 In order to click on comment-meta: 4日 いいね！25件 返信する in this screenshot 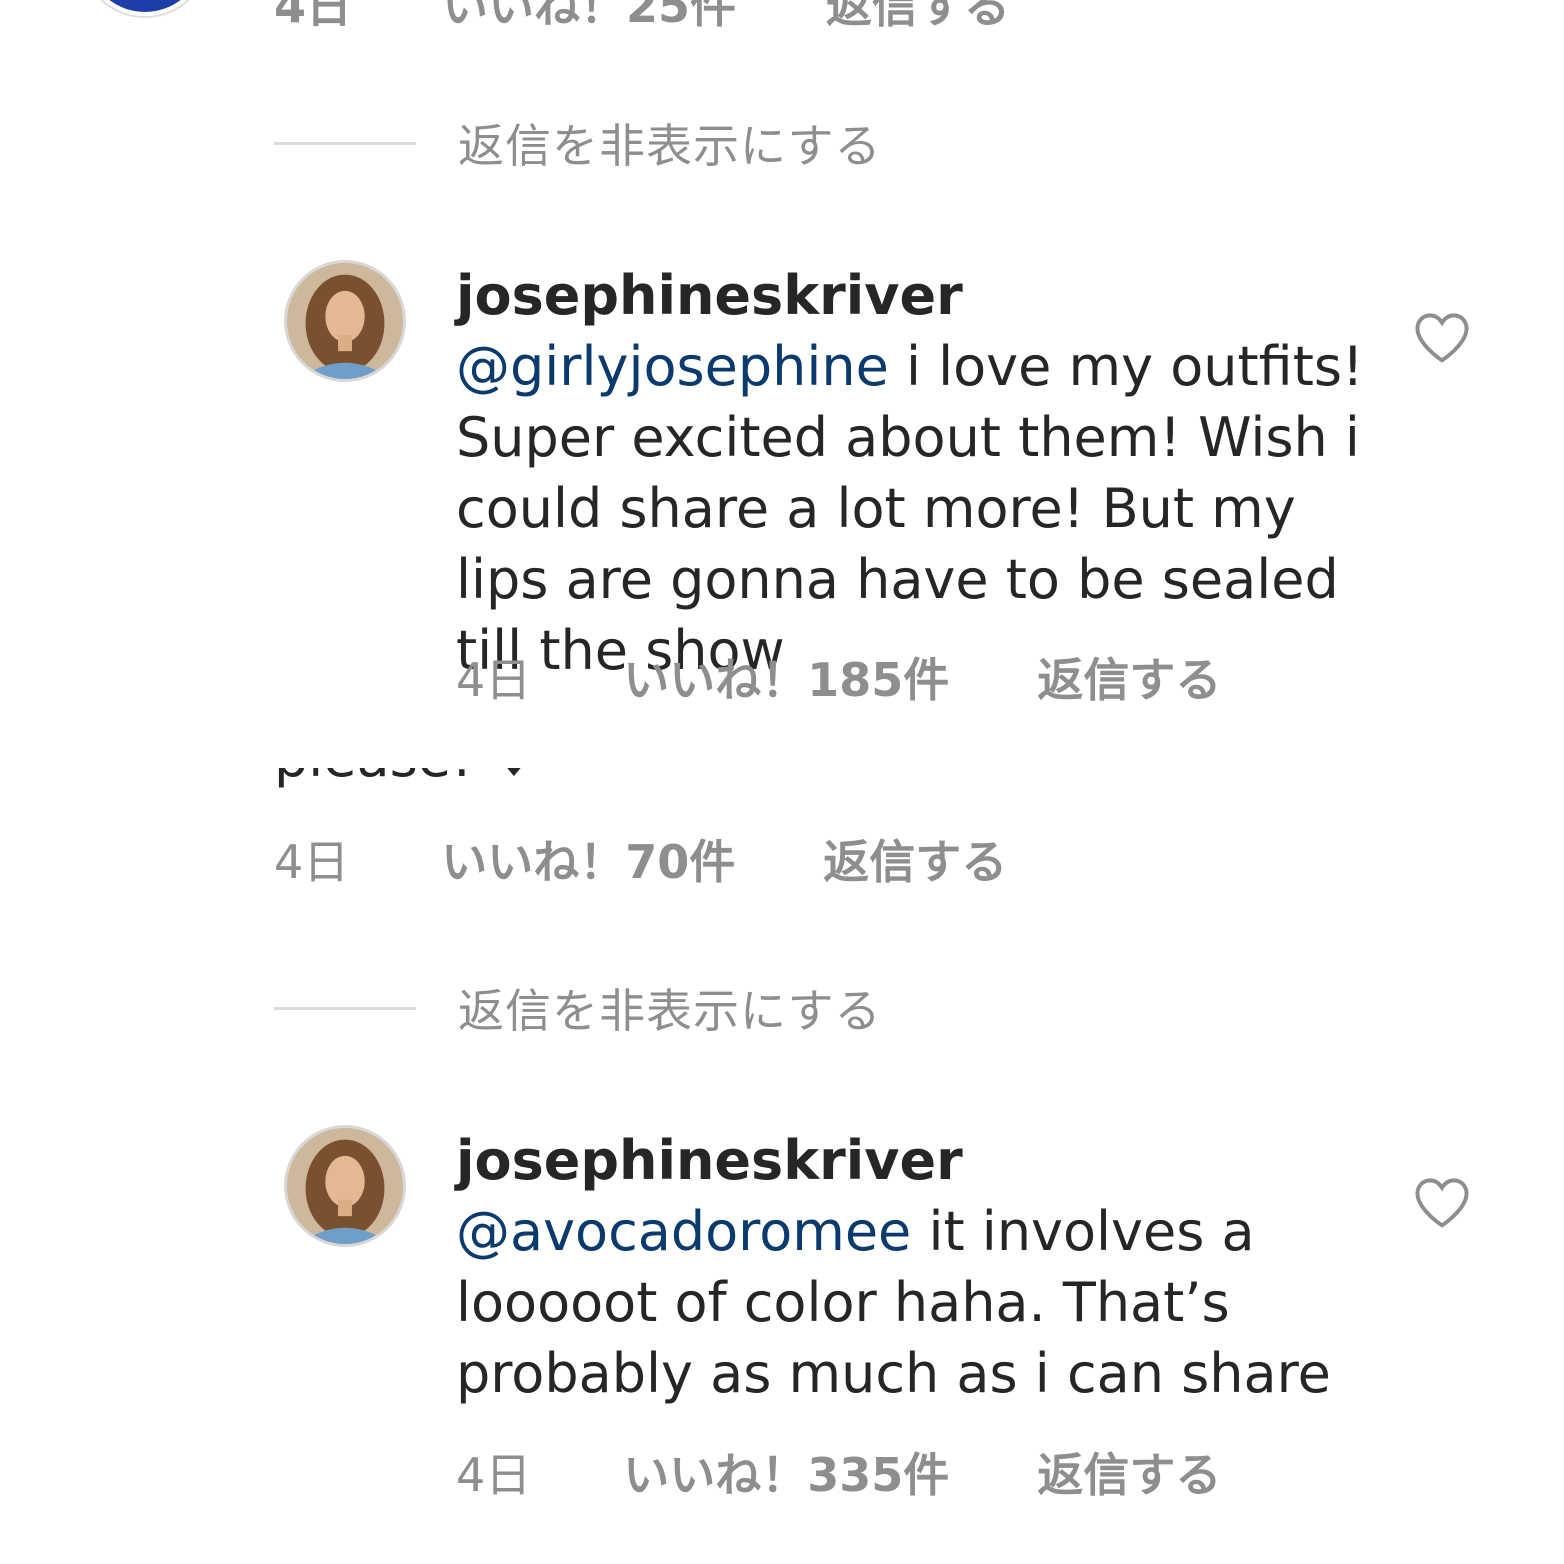, I will do `click(687, 18)`.